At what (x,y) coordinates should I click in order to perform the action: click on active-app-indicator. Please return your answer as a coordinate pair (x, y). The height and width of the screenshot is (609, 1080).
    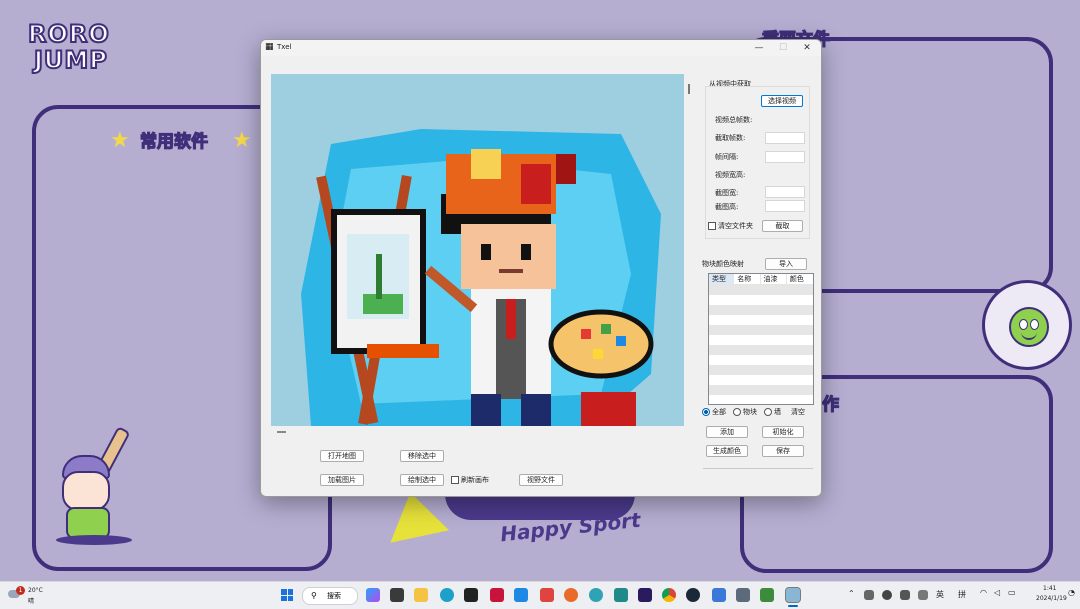
    Looking at the image, I should click on (793, 606).